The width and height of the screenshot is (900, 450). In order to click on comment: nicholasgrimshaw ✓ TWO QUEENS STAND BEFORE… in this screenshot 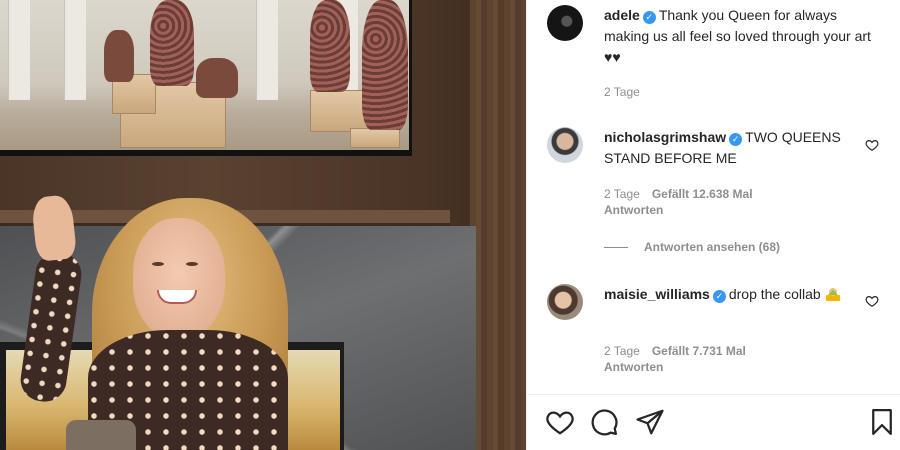, I will do `click(739, 148)`.